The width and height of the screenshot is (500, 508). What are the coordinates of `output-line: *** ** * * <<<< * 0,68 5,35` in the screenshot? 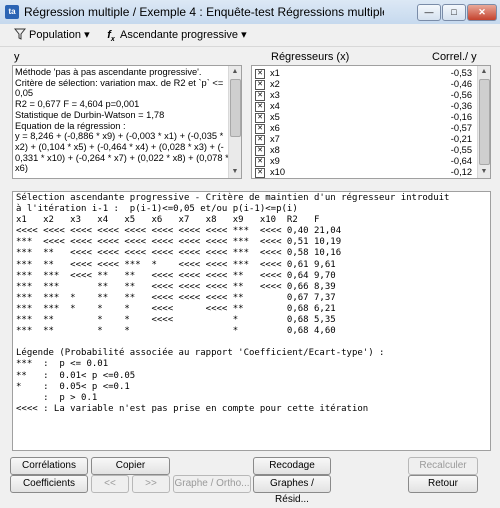 It's located at (176, 320).